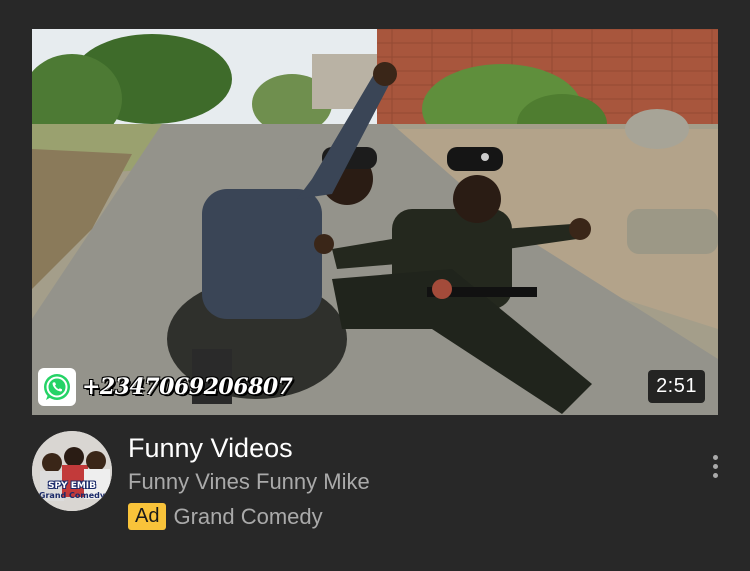 The width and height of the screenshot is (750, 571). What do you see at coordinates (72, 471) in the screenshot?
I see `channel-avatar: SPY EMIB Grand Comedy` at bounding box center [72, 471].